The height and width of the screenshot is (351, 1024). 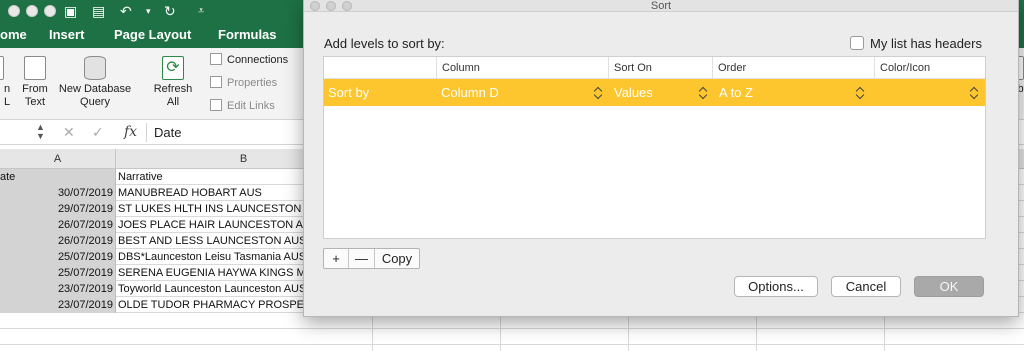 What do you see at coordinates (315, 6) in the screenshot?
I see `dialog-close-control` at bounding box center [315, 6].